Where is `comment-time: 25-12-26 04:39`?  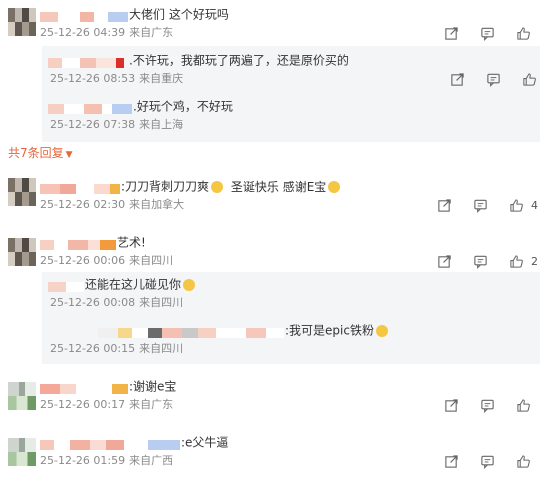
comment-time: 25-12-26 04:39 is located at coordinates (83, 32).